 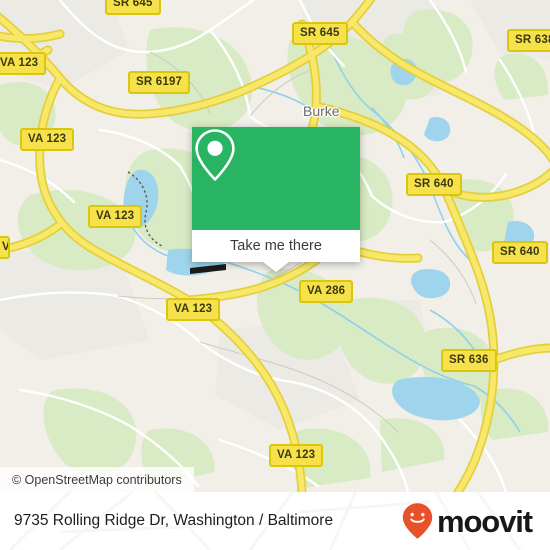 What do you see at coordinates (321, 111) in the screenshot?
I see `place-label-burke: Burke` at bounding box center [321, 111].